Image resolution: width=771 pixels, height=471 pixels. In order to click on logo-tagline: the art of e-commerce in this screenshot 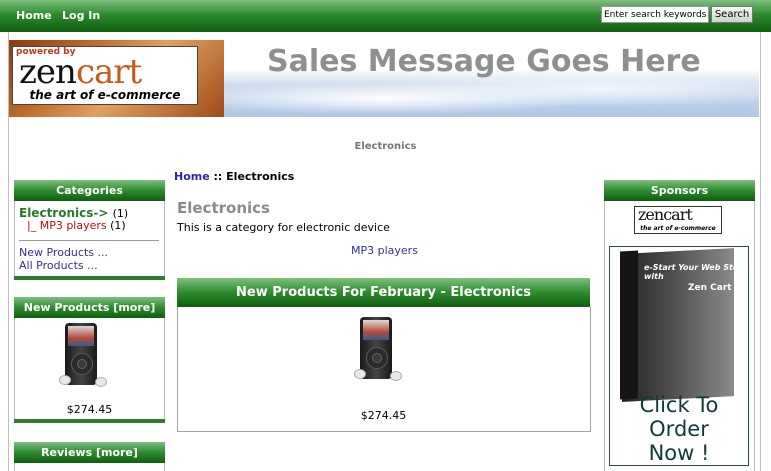, I will do `click(105, 96)`.